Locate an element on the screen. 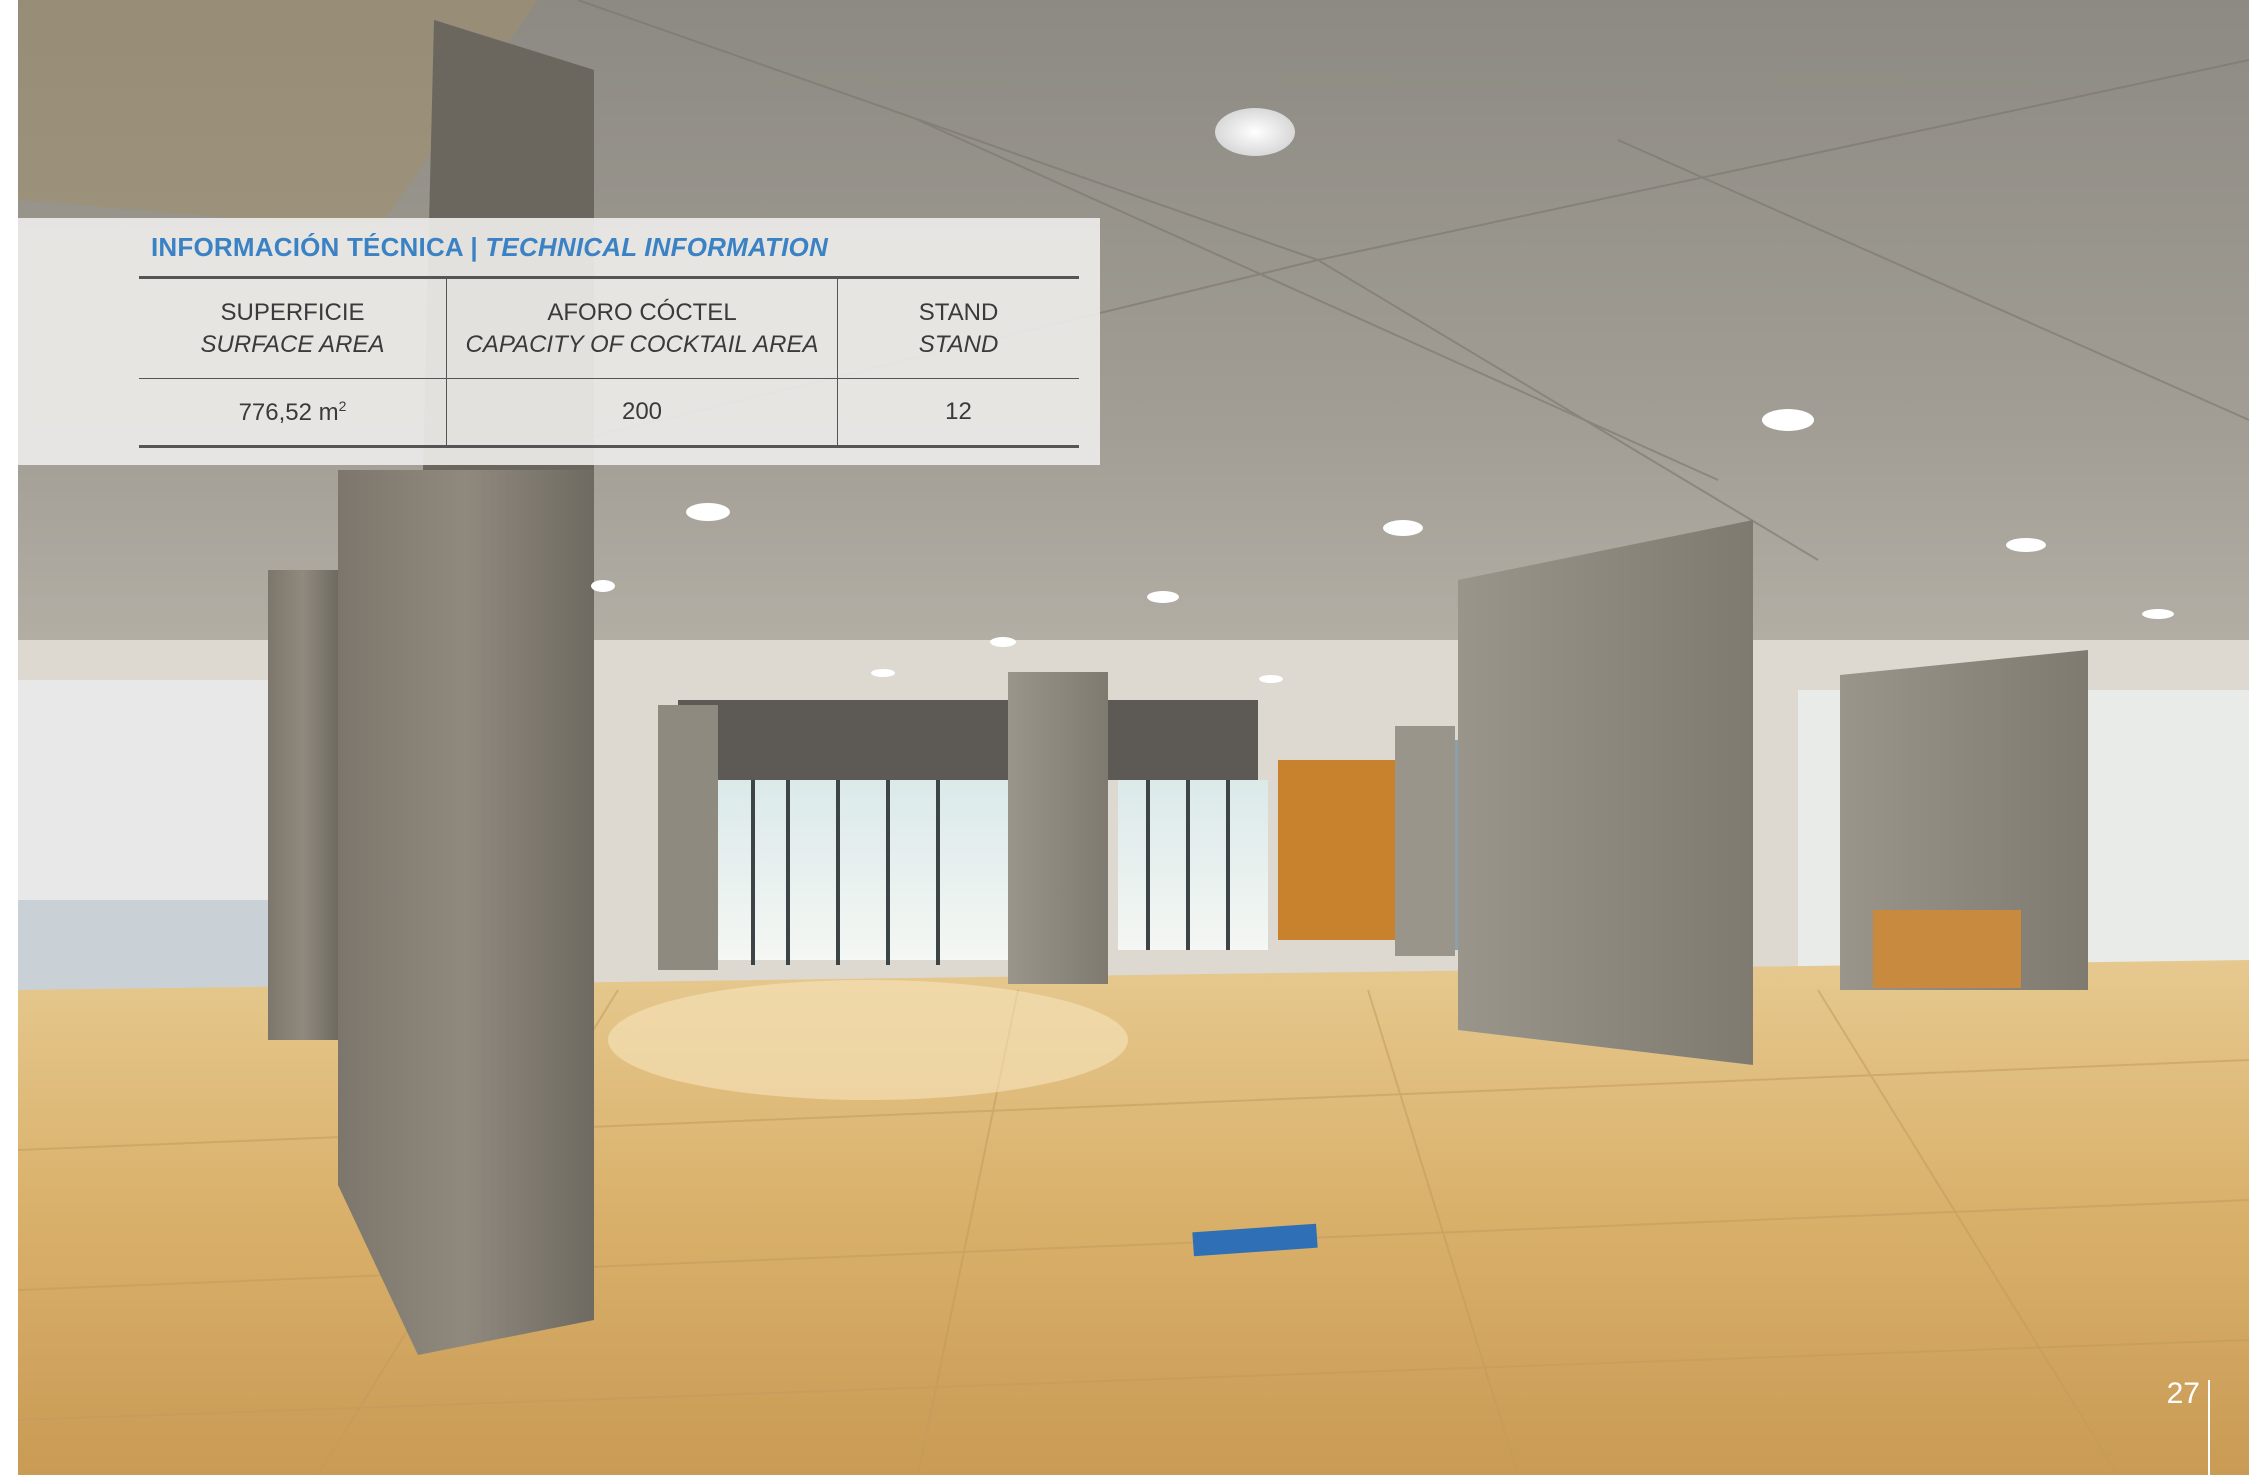  header-surface-en: SURFACE AREA is located at coordinates (292, 344).